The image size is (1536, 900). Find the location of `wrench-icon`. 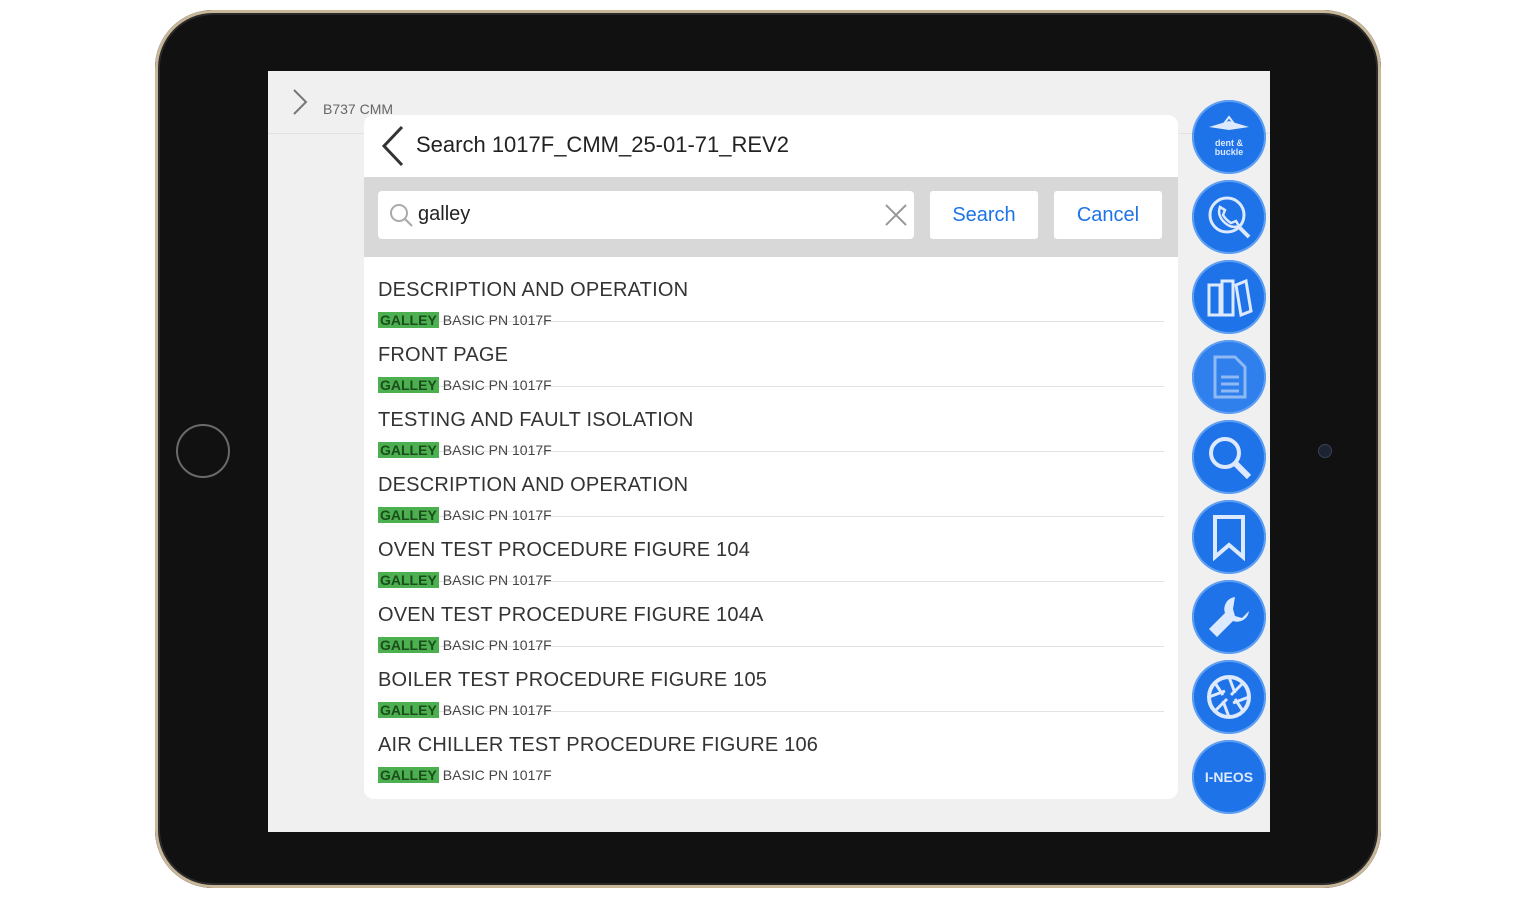

wrench-icon is located at coordinates (1229, 617).